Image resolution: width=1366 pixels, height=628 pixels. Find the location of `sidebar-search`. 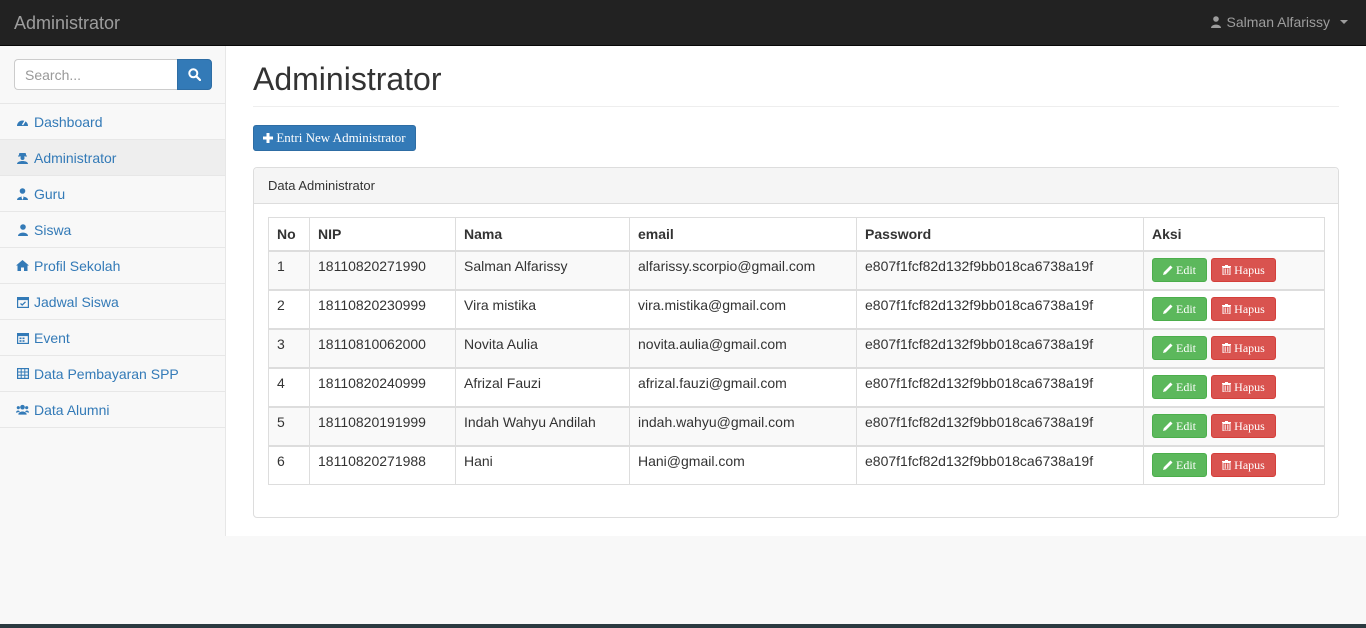

sidebar-search is located at coordinates (113, 74).